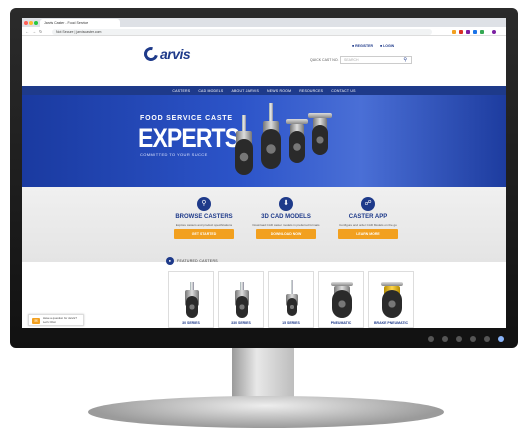 The width and height of the screenshot is (524, 440). Describe the element at coordinates (80, 23) in the screenshot. I see `browser-tab: Jarvis Caster - Food Service` at that location.